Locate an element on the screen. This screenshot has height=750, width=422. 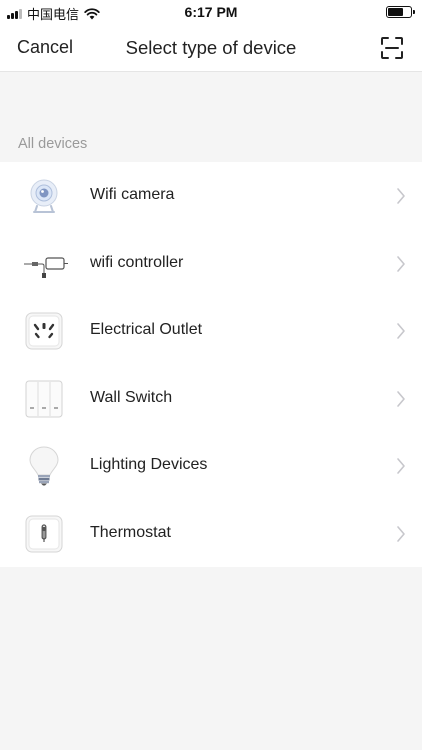
device-row-lighting-devices: Lighting Devices is located at coordinates (211, 466).